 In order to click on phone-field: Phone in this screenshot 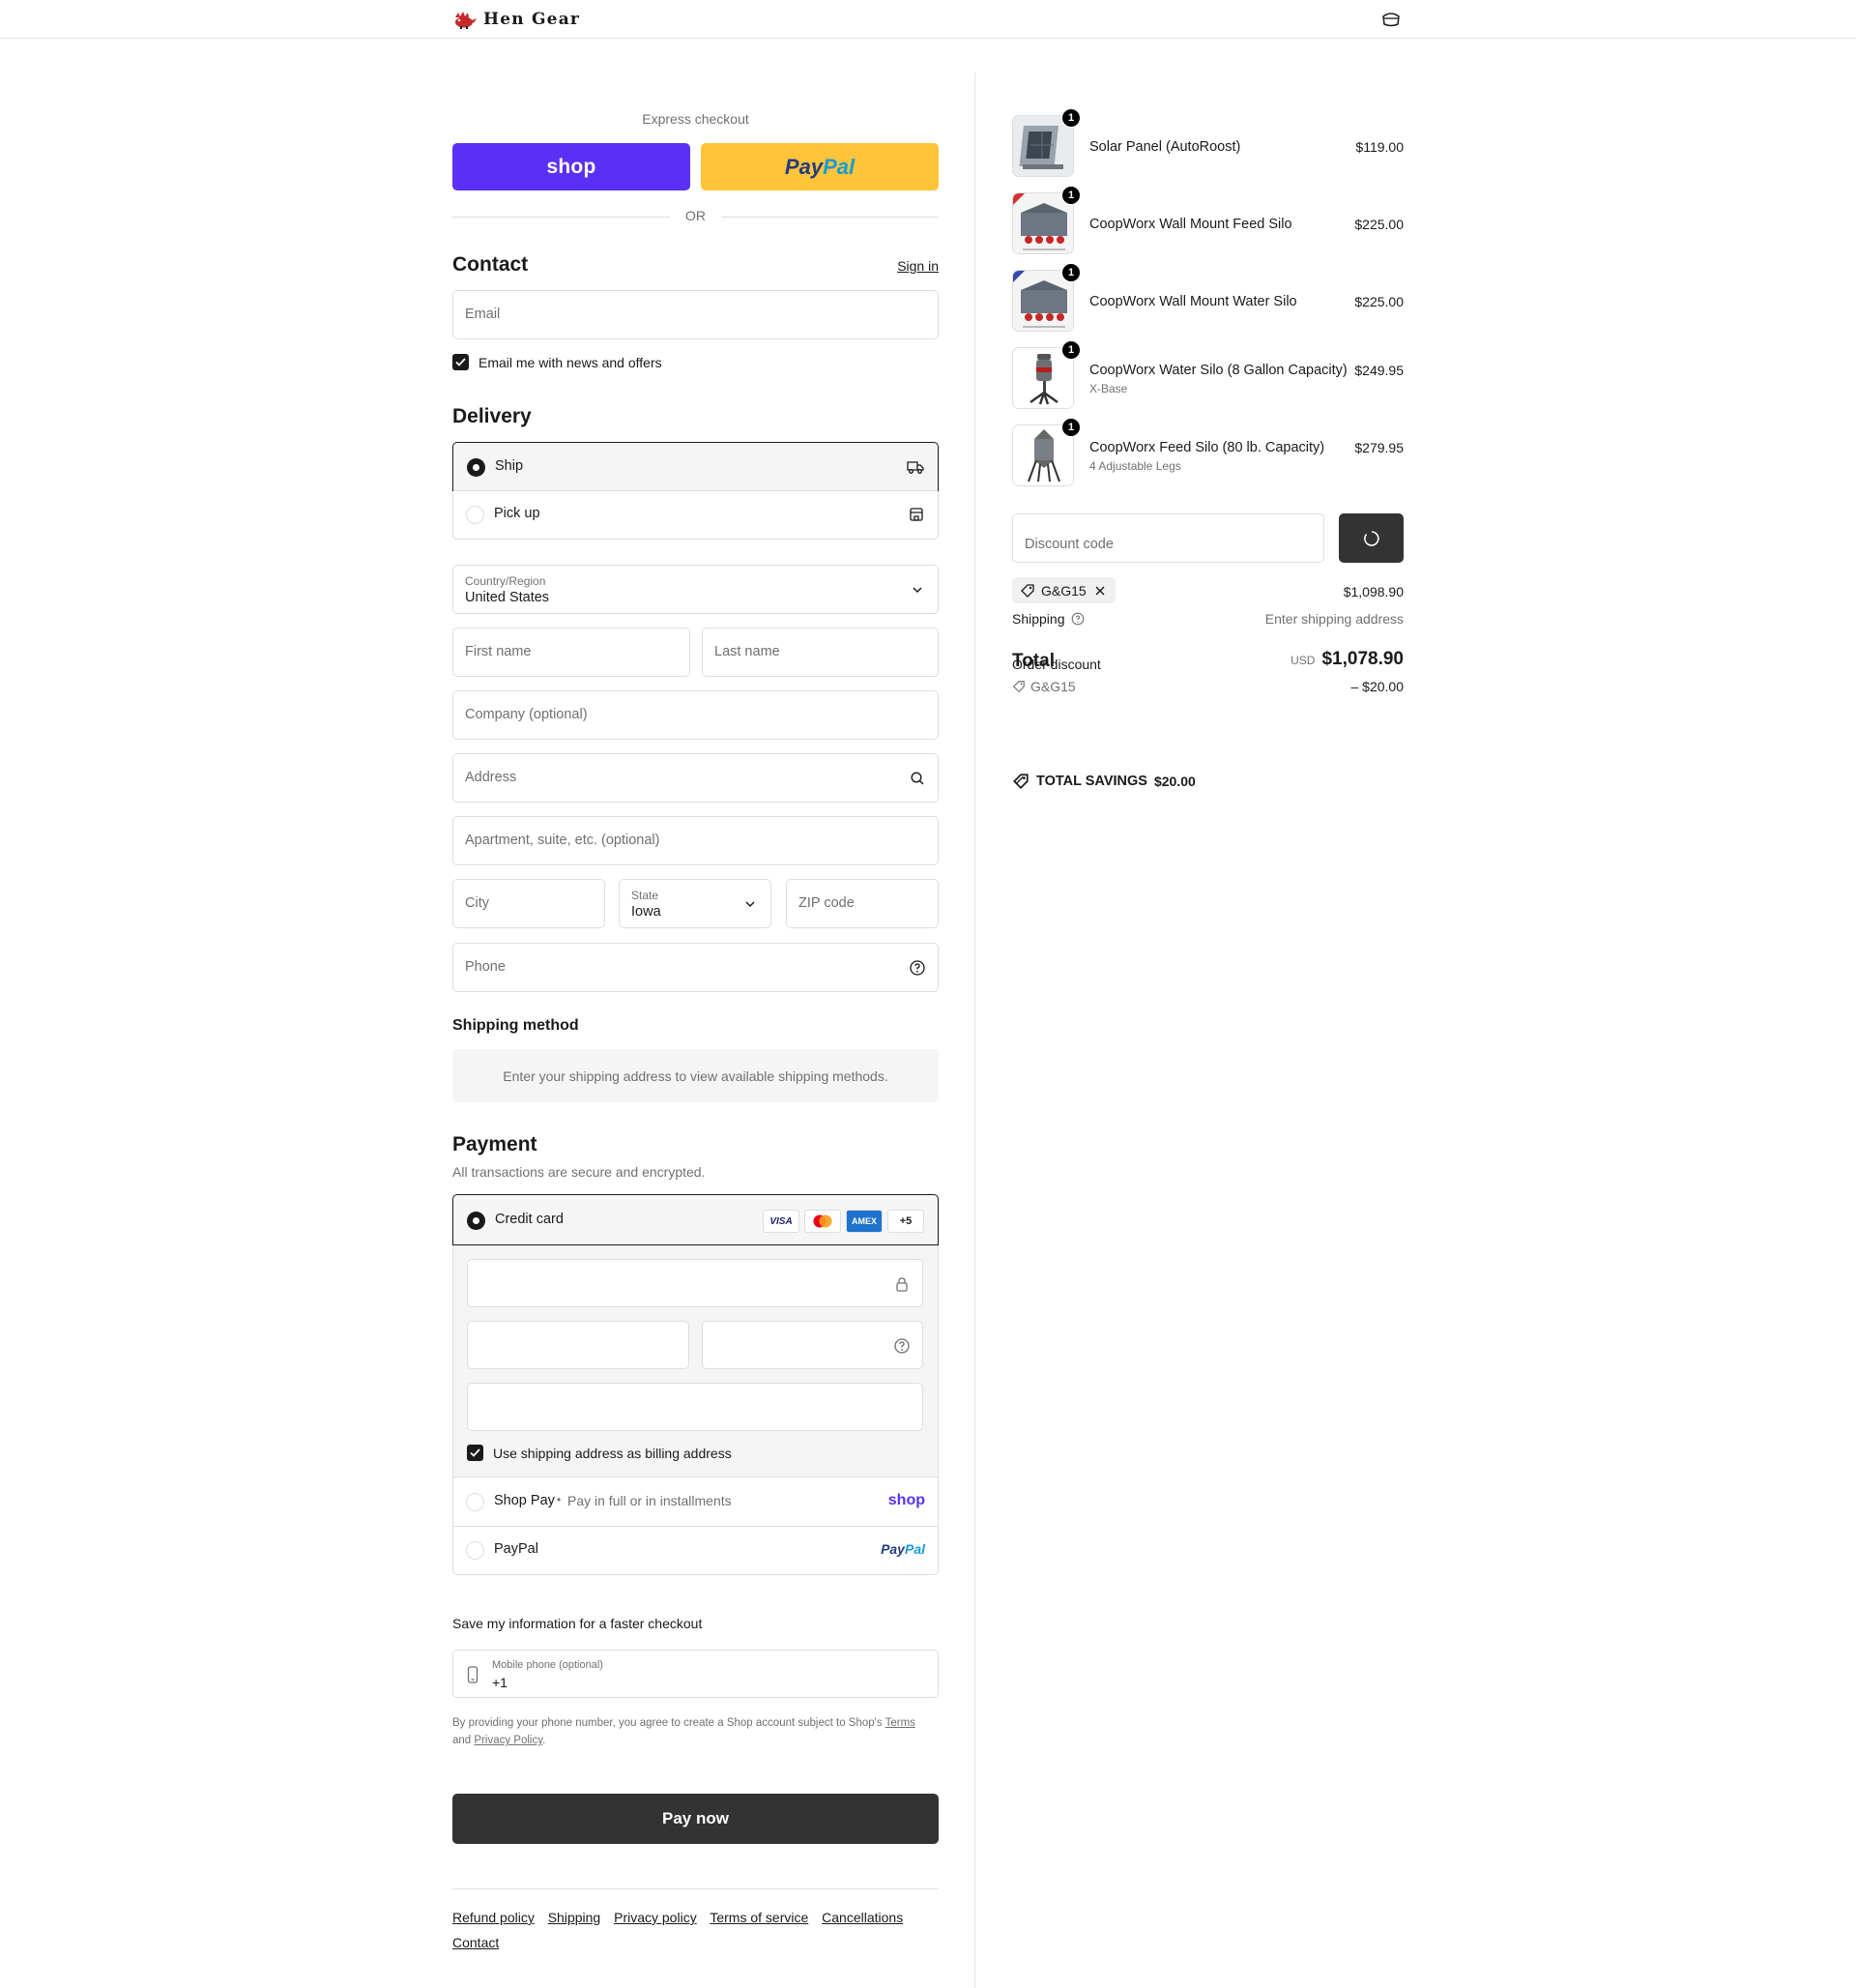, I will do `click(695, 967)`.